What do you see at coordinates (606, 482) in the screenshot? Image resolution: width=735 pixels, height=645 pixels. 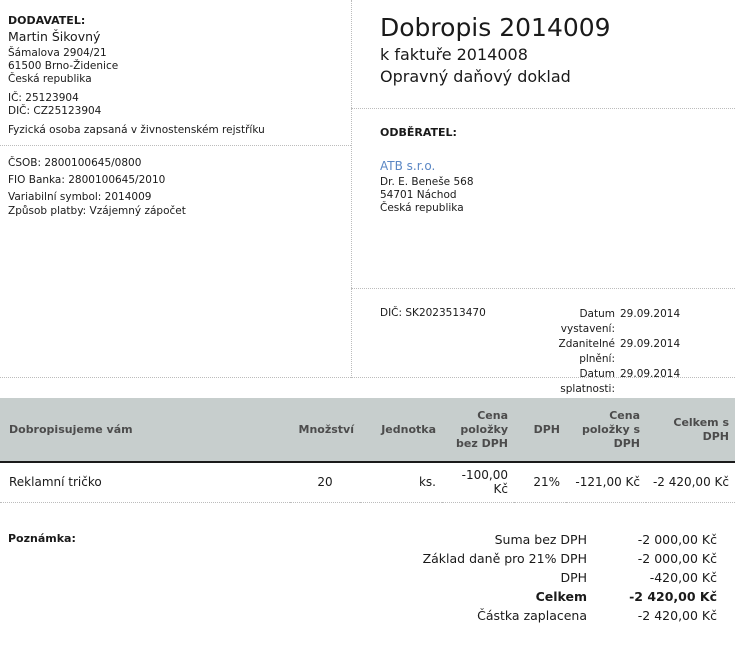 I see `item-price-incl: -121,00 Kč` at bounding box center [606, 482].